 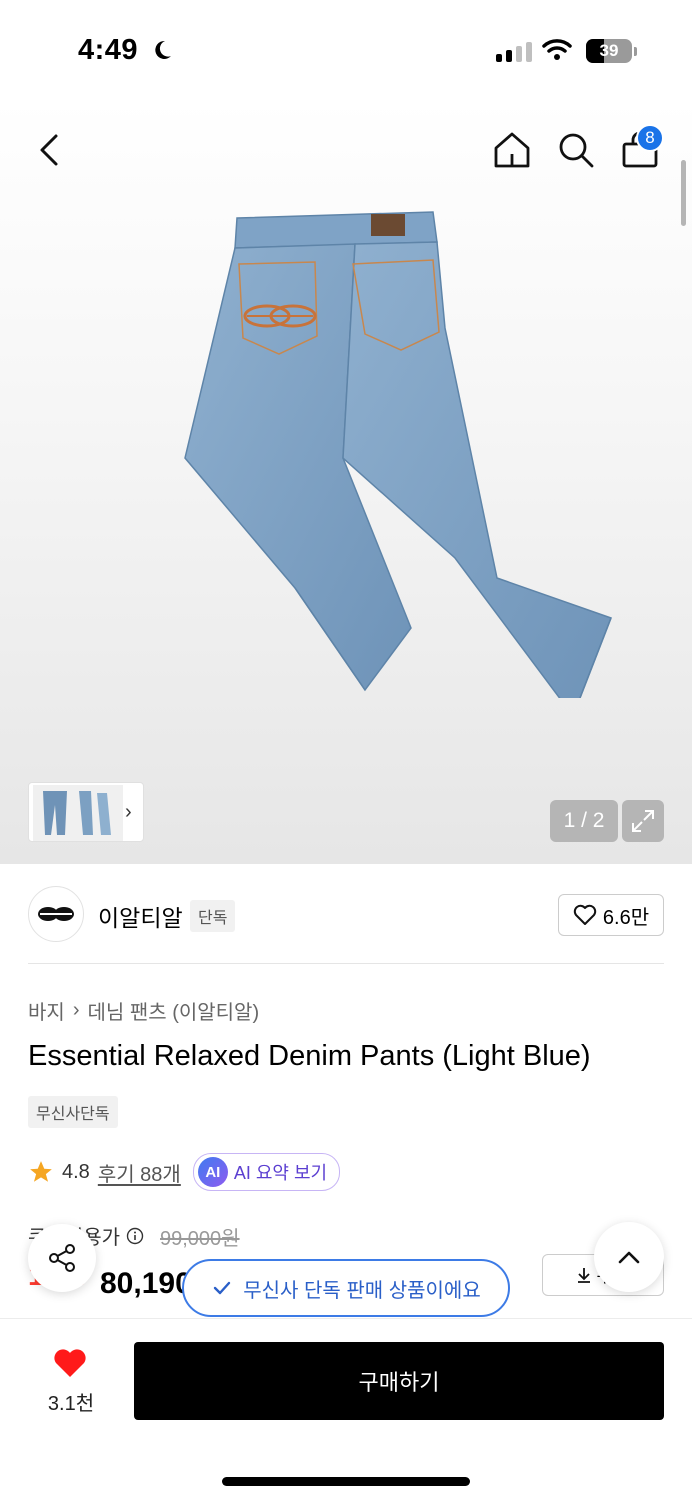 I want to click on page-indicator: 1 / 2, so click(x=584, y=821).